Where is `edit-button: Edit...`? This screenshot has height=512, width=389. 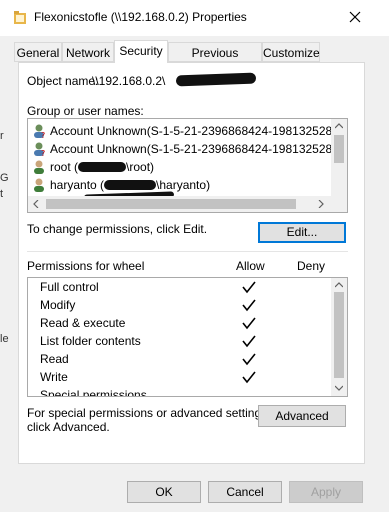
edit-button: Edit... is located at coordinates (302, 232).